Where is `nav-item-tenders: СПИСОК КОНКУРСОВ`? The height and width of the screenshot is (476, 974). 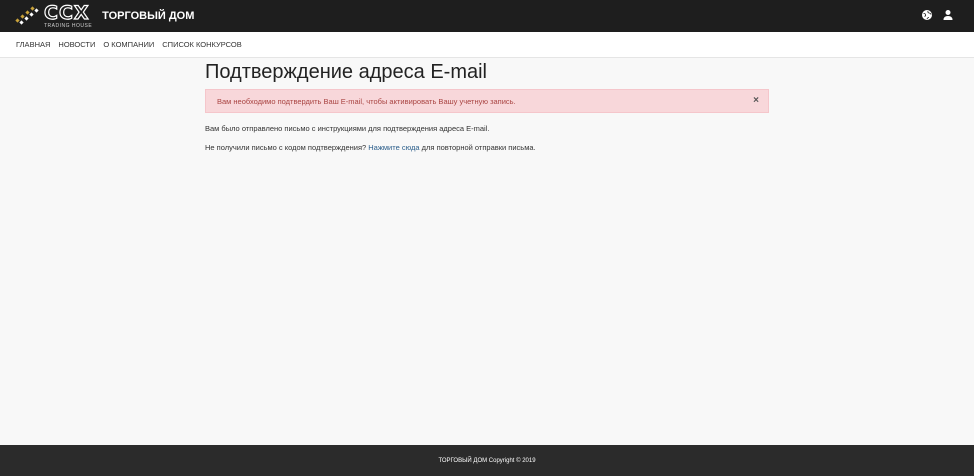 nav-item-tenders: СПИСОК КОНКУРСОВ is located at coordinates (202, 44).